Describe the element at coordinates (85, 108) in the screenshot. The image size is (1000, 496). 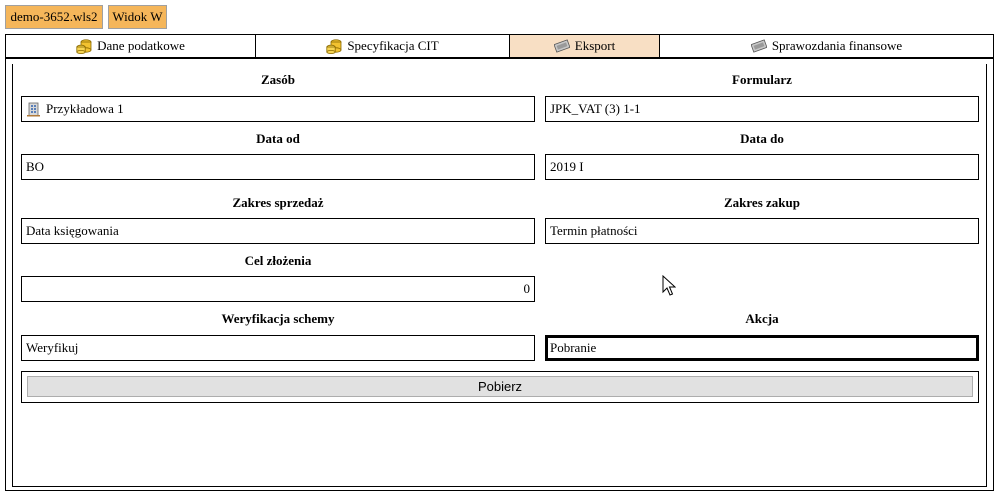
I see `resource-value: Przykładowa 1` at that location.